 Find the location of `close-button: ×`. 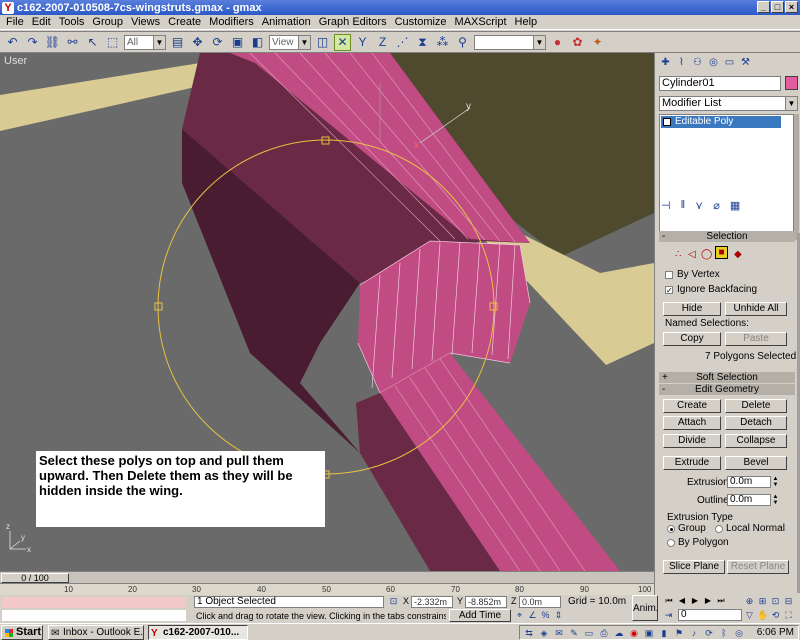

close-button: × is located at coordinates (791, 7).